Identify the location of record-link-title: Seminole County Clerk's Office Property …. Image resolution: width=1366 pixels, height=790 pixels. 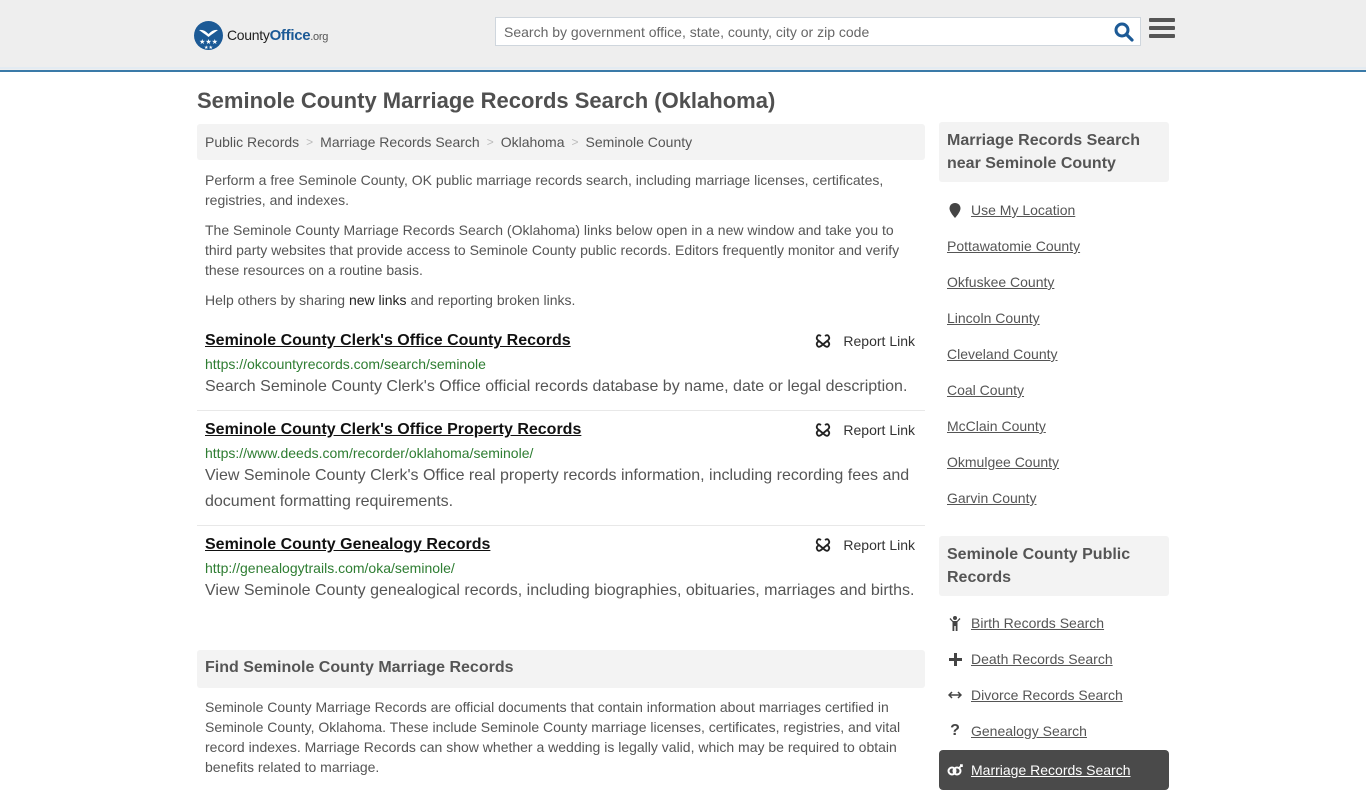
(393, 430).